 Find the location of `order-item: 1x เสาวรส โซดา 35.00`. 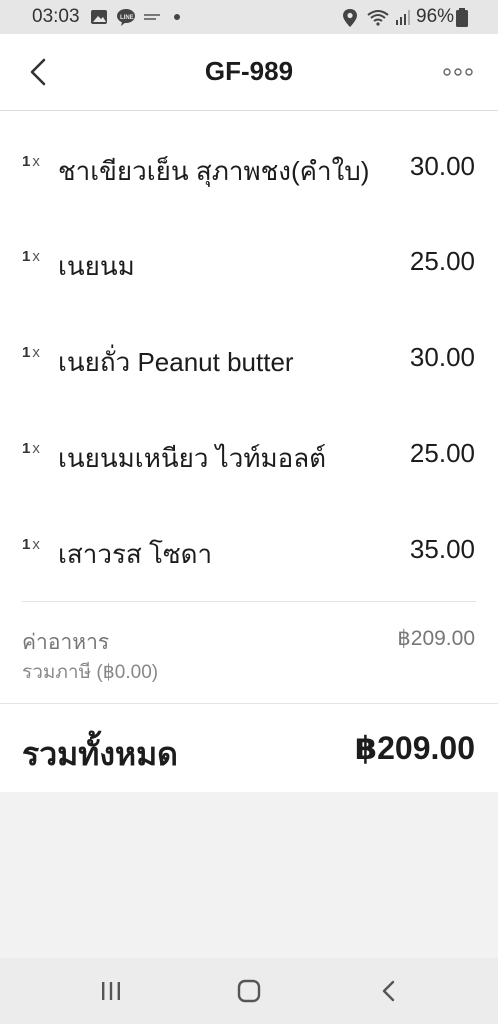

order-item: 1x เสาวรส โซดา 35.00 is located at coordinates (249, 557).